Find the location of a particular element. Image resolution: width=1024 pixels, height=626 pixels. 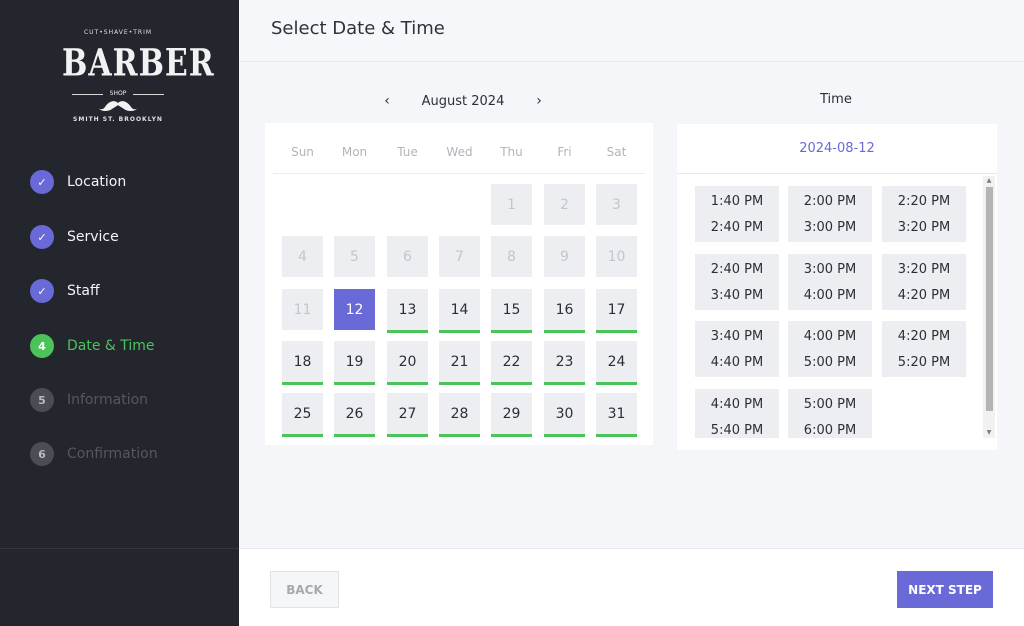

step-label: Location is located at coordinates (97, 182).